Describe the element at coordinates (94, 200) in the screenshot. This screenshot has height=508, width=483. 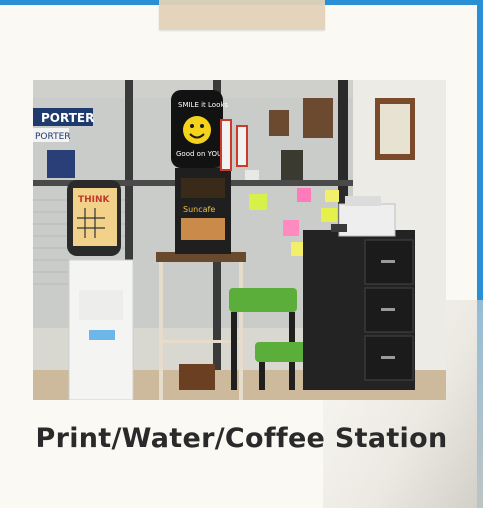
I see `think-sign-text: THINK` at that location.